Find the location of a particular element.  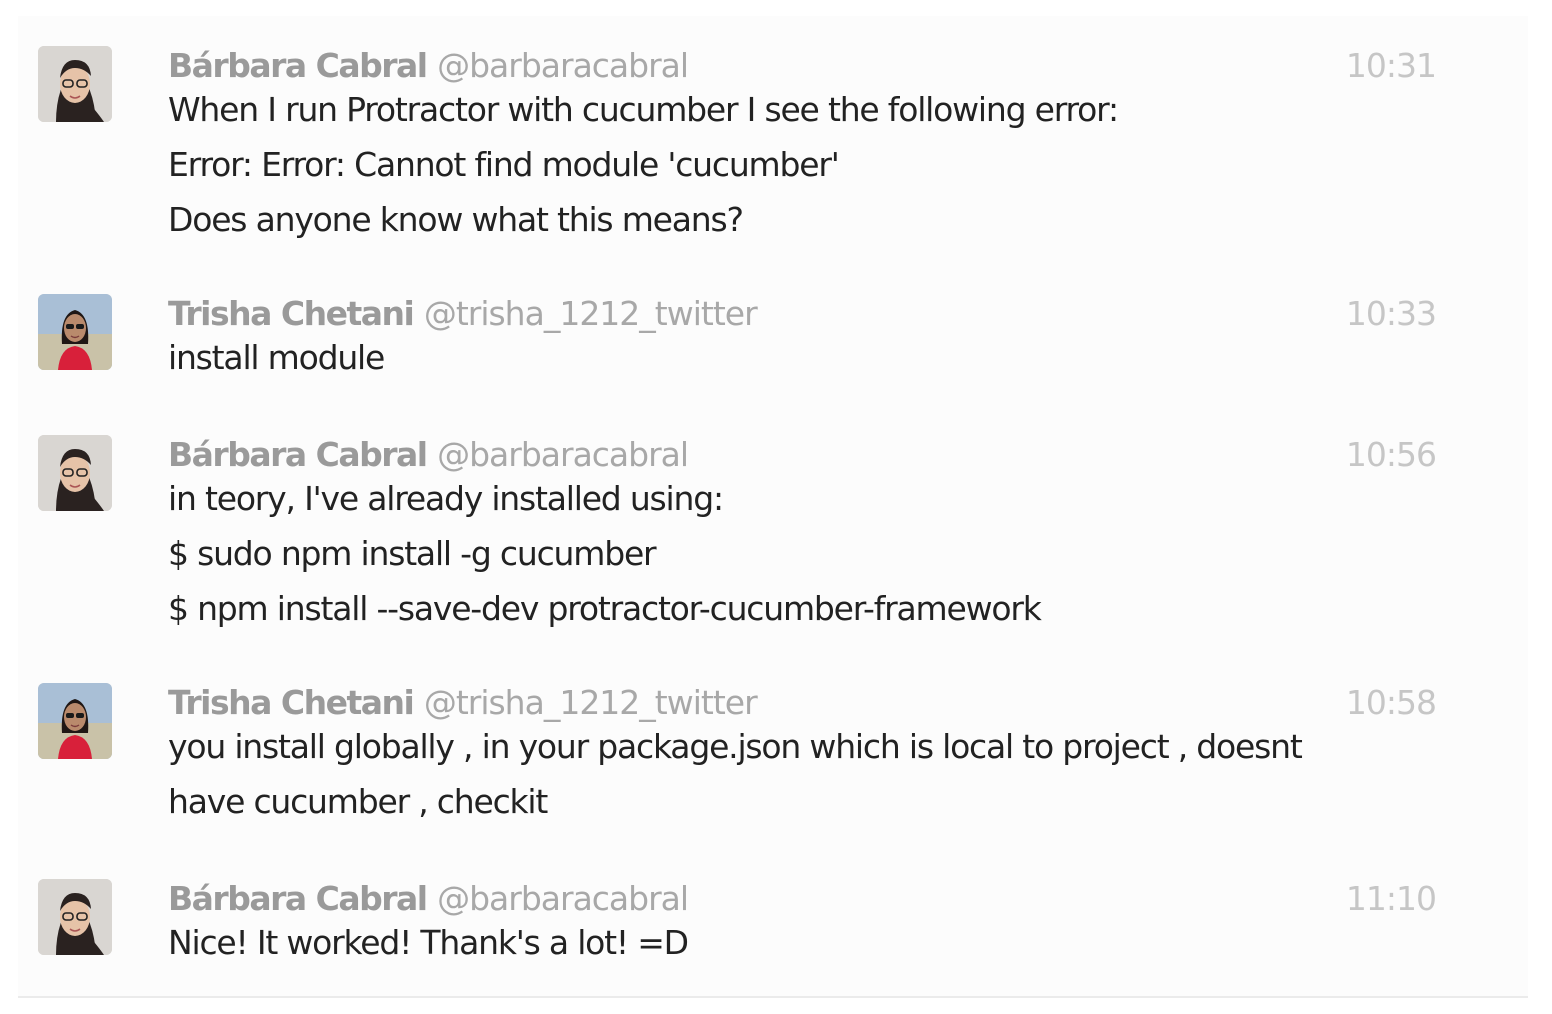

message-line: $ sudo npm install -g cucumber is located at coordinates (412, 553).